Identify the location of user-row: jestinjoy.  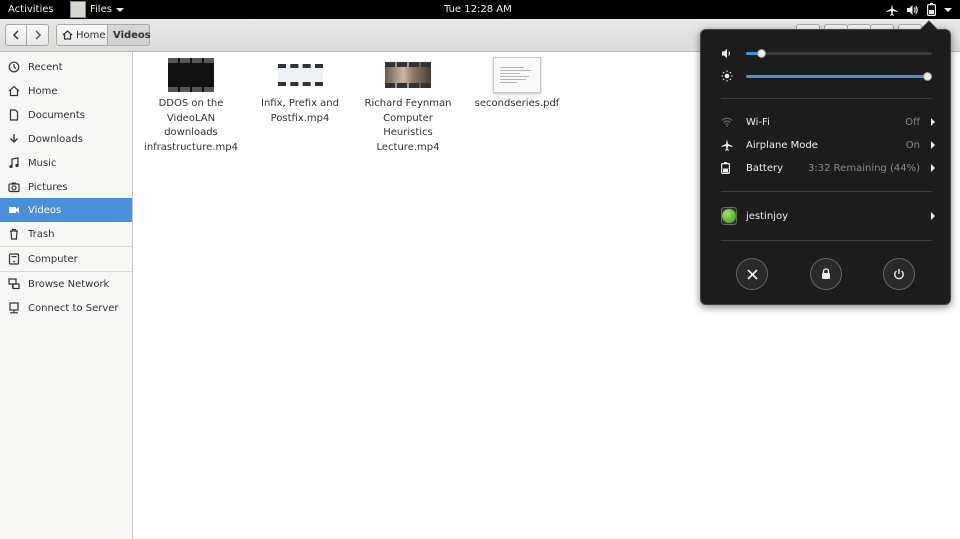
(828, 216).